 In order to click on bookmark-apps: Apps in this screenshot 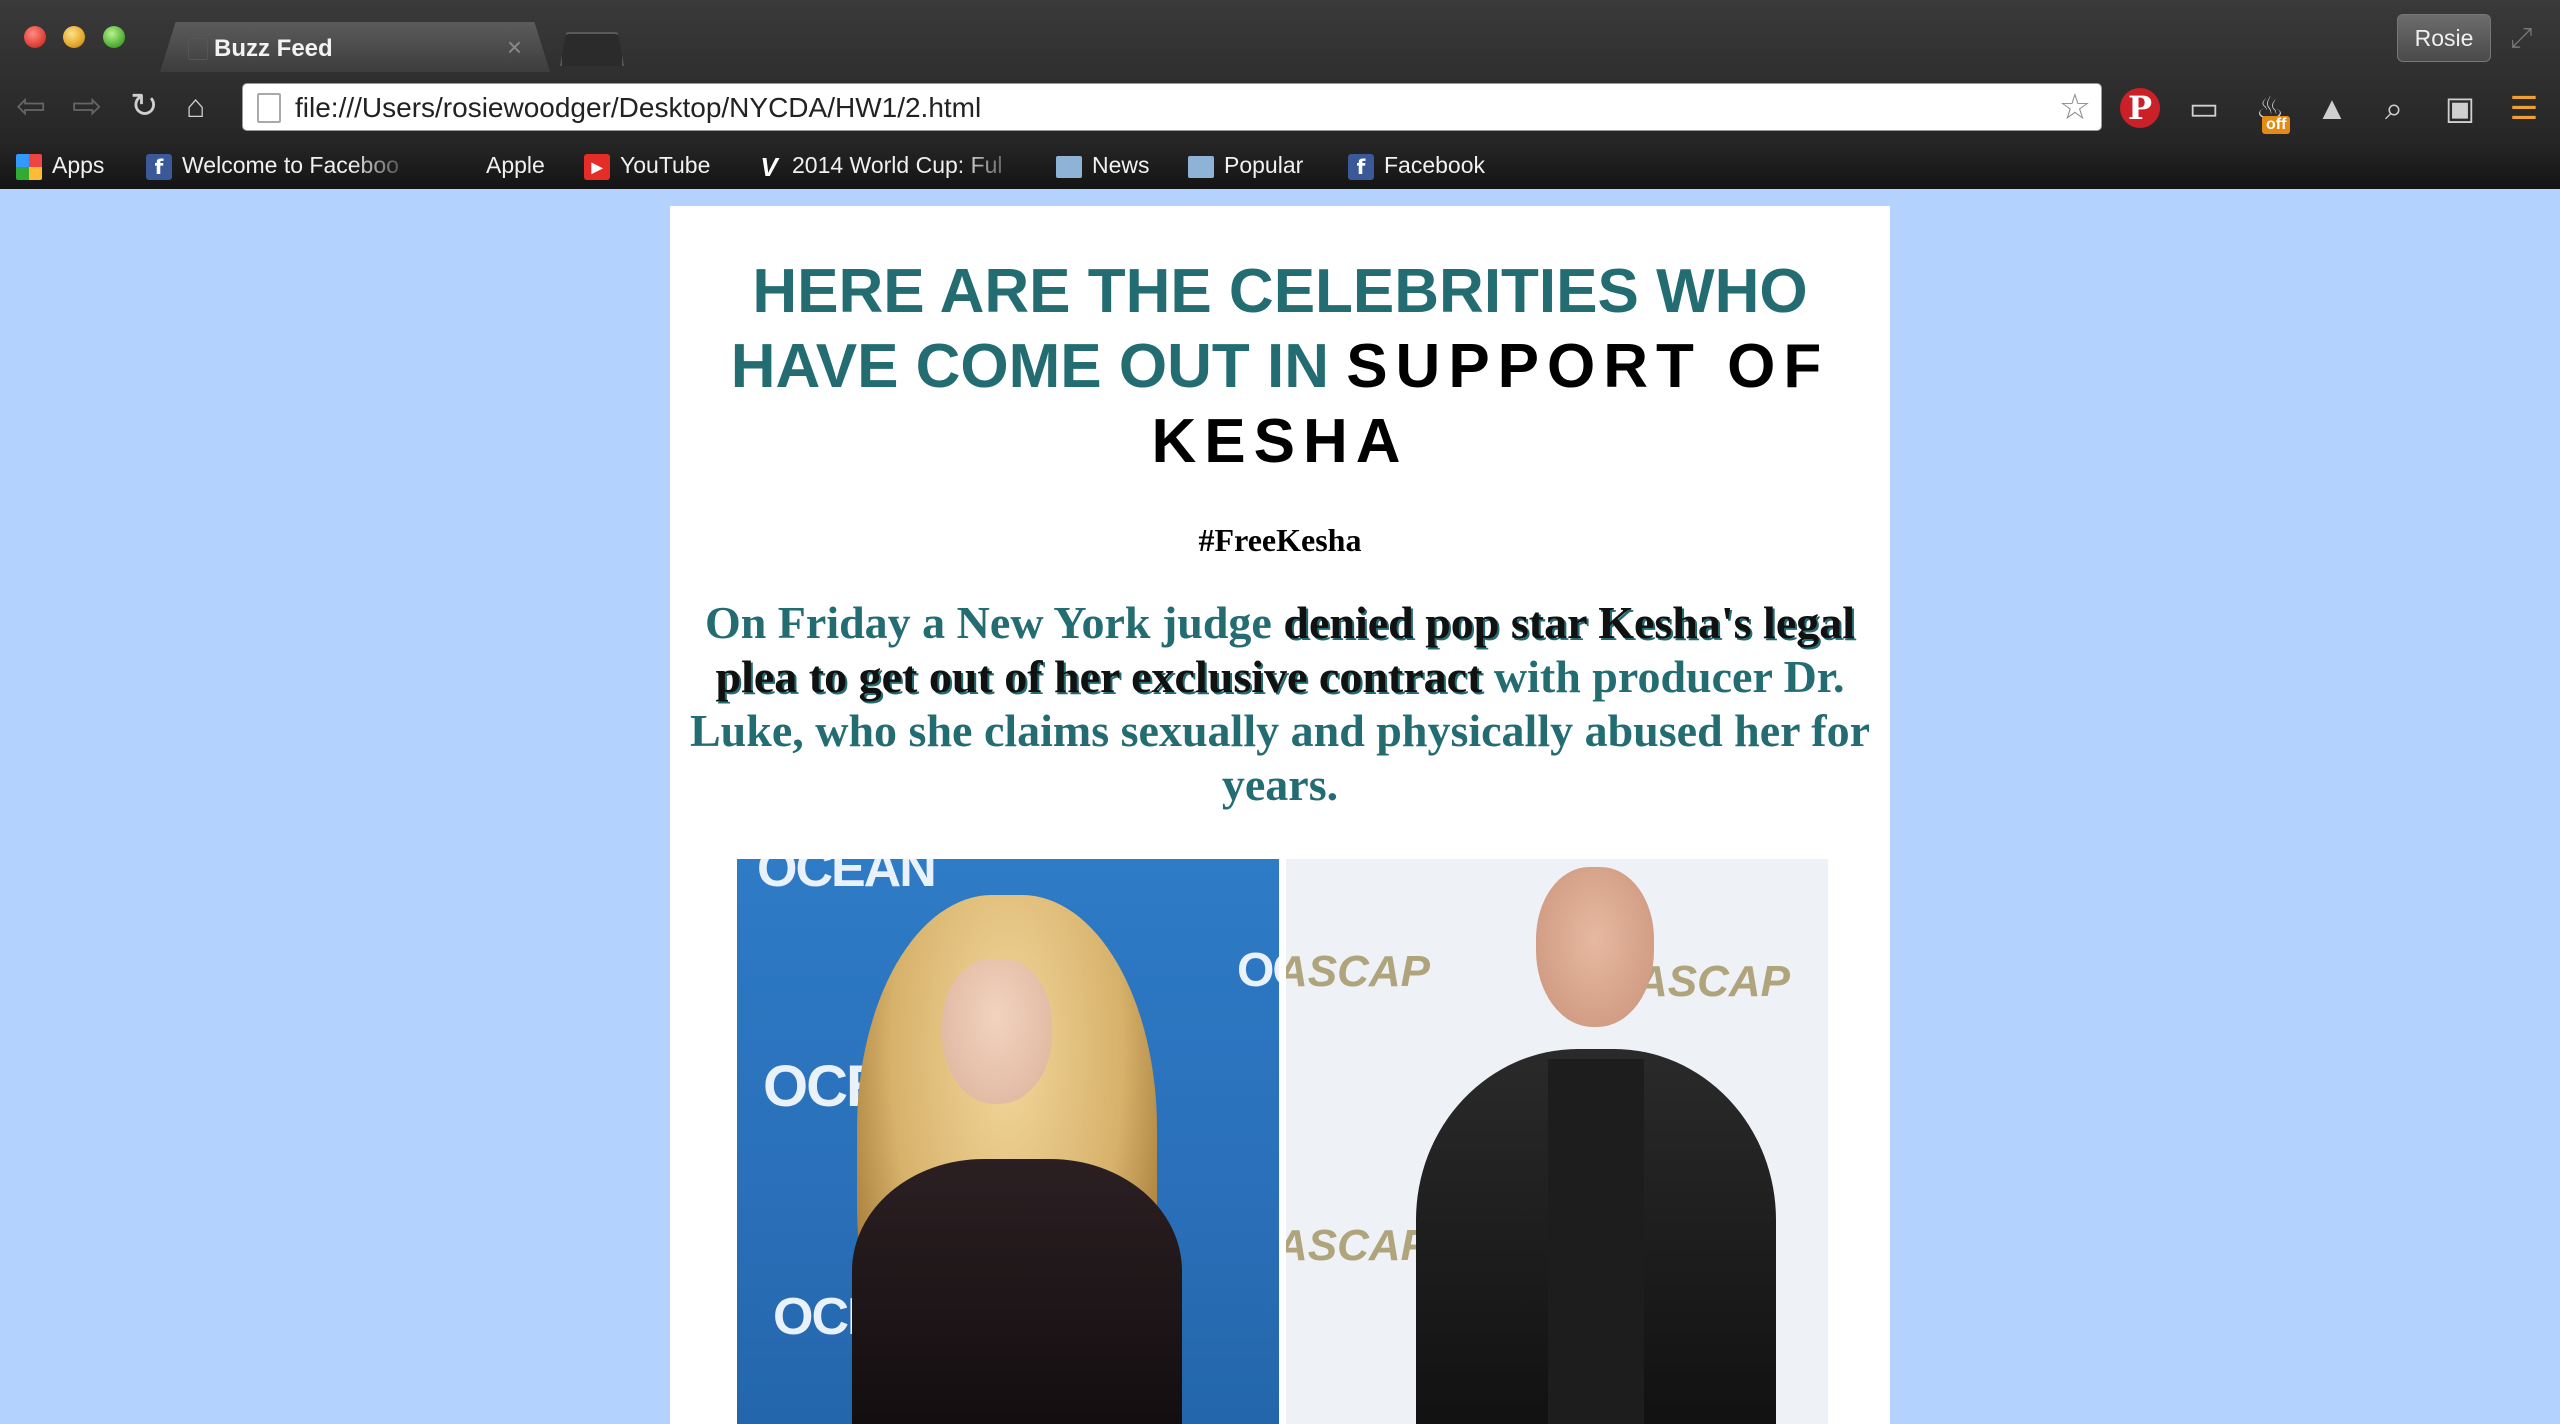, I will do `click(60, 165)`.